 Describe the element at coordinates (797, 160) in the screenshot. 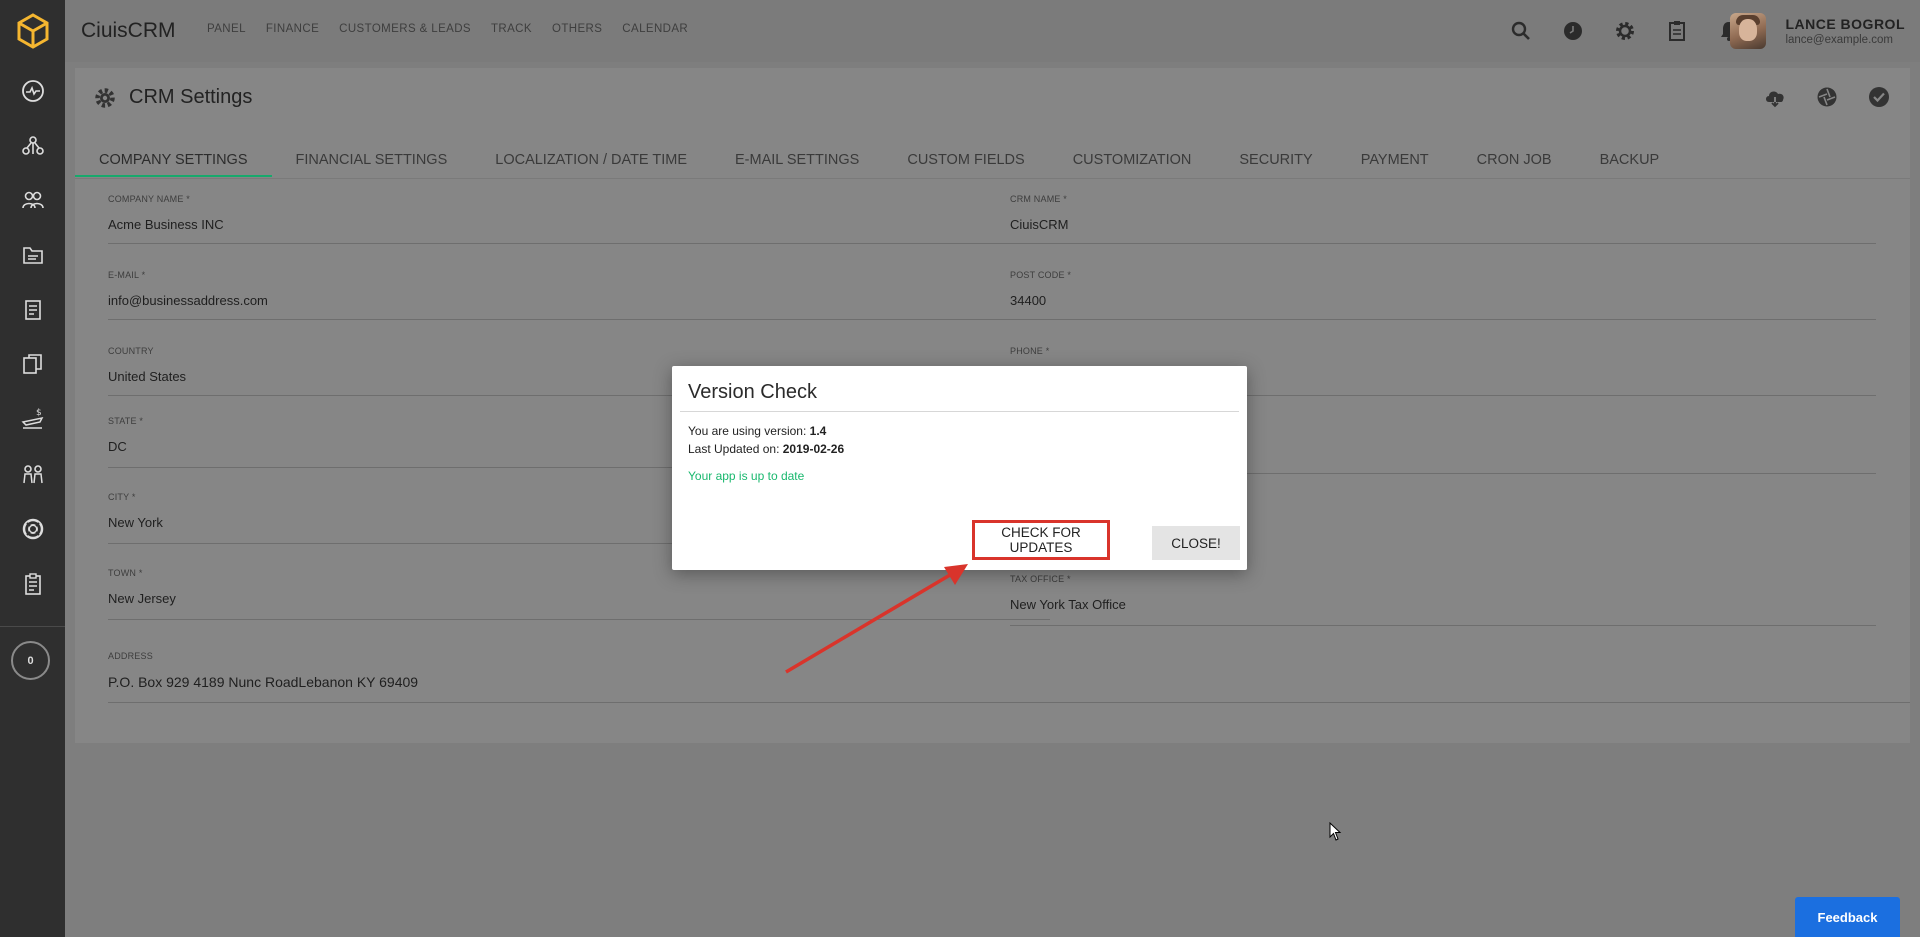

I see `tab-email-settings: E-MAIL SETTINGS` at that location.